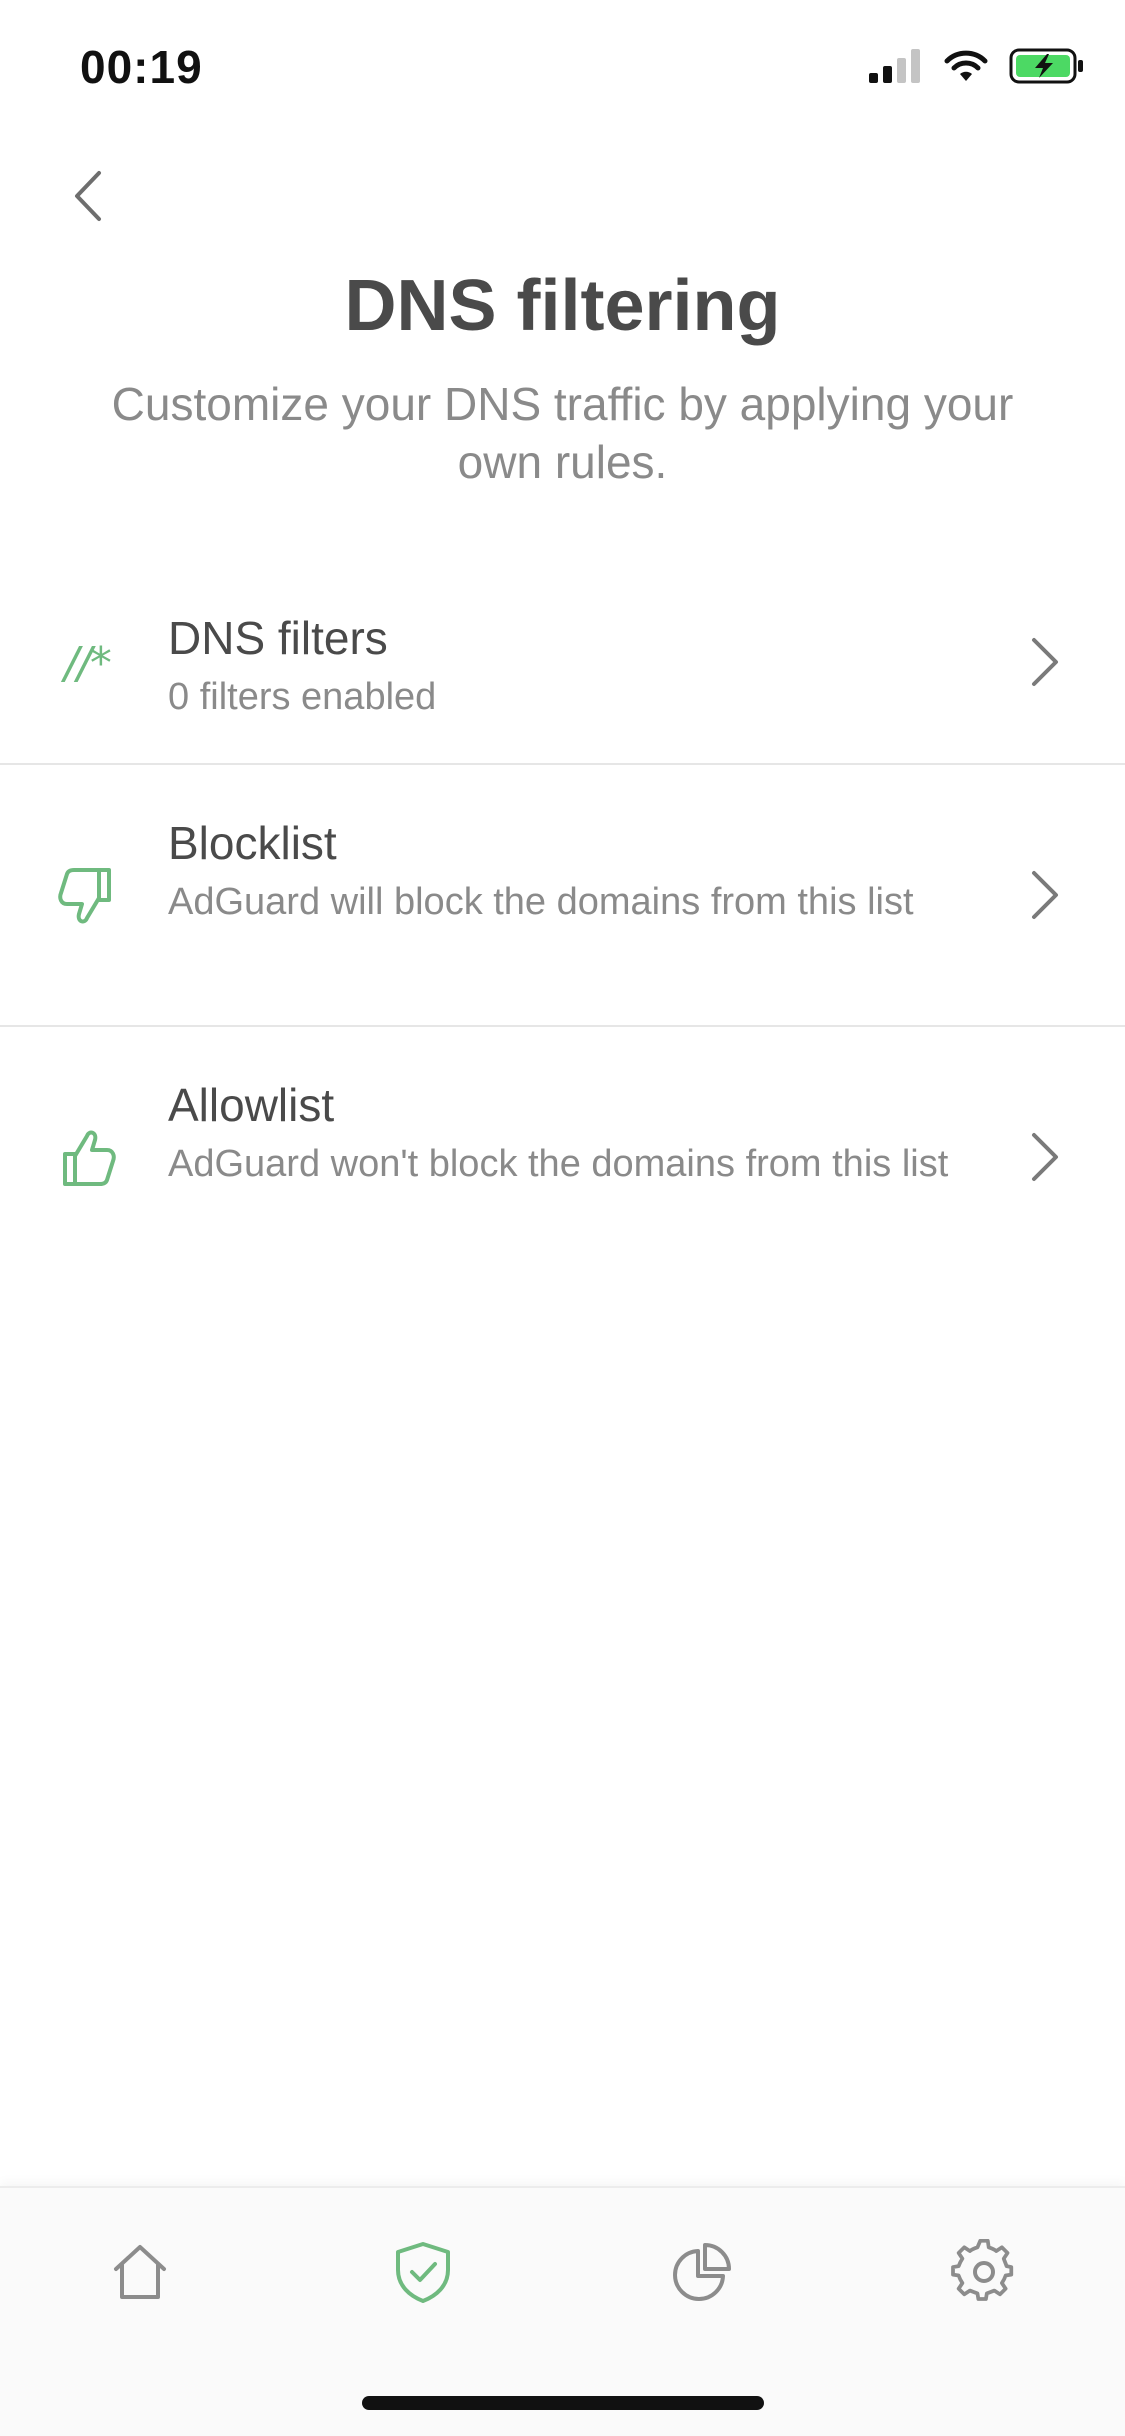 This screenshot has height=2436, width=1125. Describe the element at coordinates (251, 1105) in the screenshot. I see `menu-item-title: Allowlist` at that location.